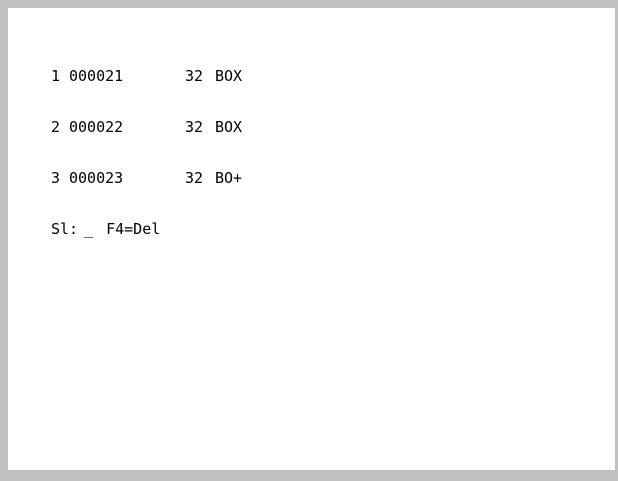 This screenshot has height=481, width=618. I want to click on delete-key-hint: F4=Del, so click(133, 229).